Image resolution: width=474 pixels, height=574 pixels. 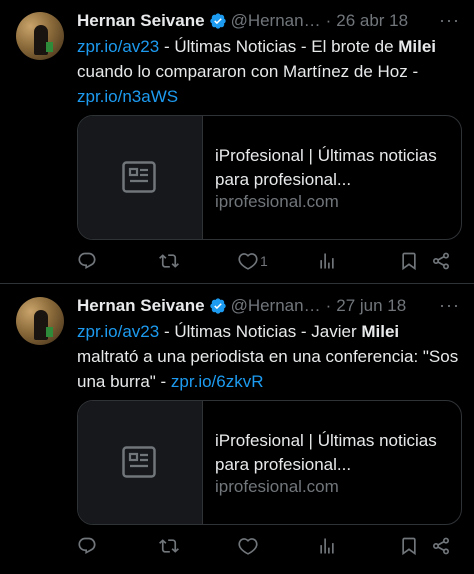 What do you see at coordinates (237, 283) in the screenshot?
I see `divider` at bounding box center [237, 283].